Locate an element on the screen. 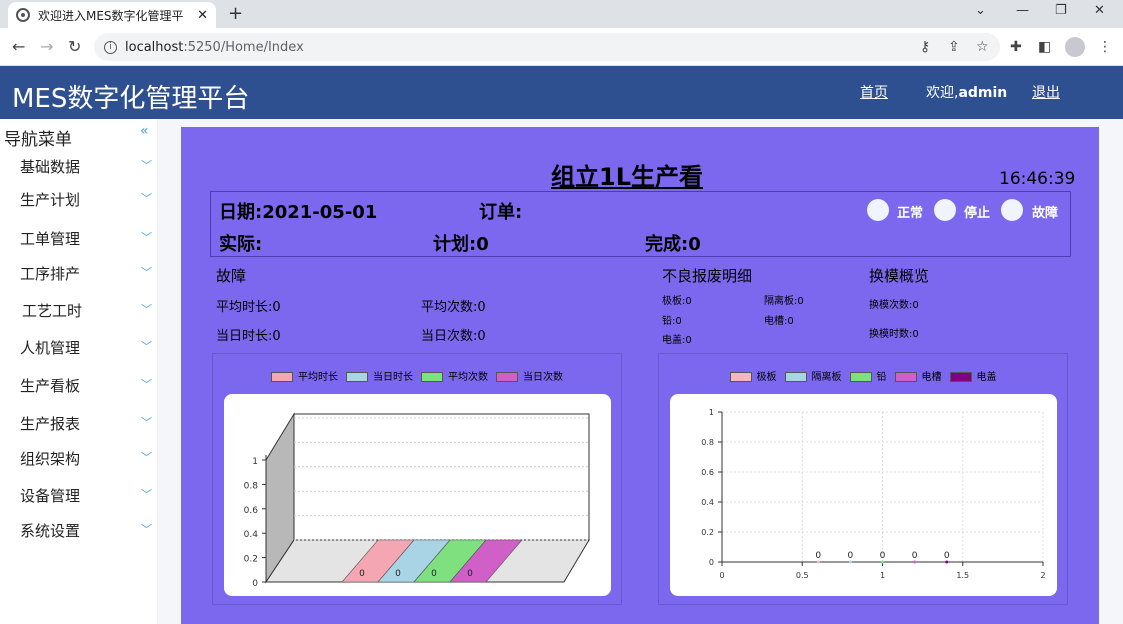 This screenshot has height=624, width=1123. sidebar-item-work-order: 工单管理 ﹀ is located at coordinates (79, 238).